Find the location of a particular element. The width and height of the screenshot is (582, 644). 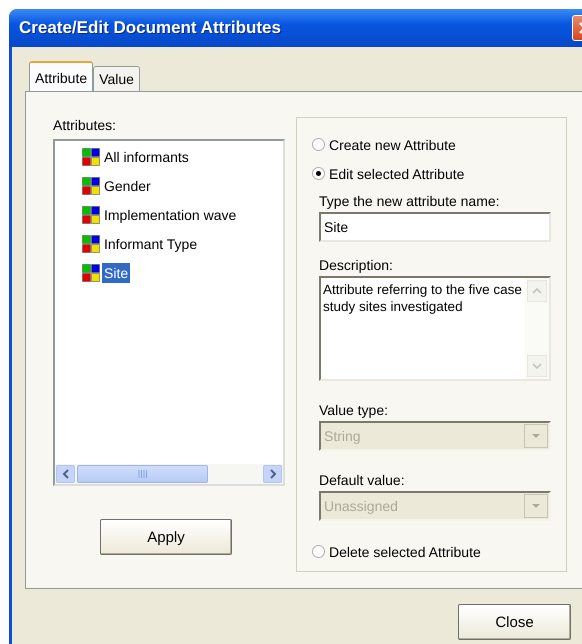

description-text: Attribute referring to the five case study sites investigated is located at coordinates (422, 298).